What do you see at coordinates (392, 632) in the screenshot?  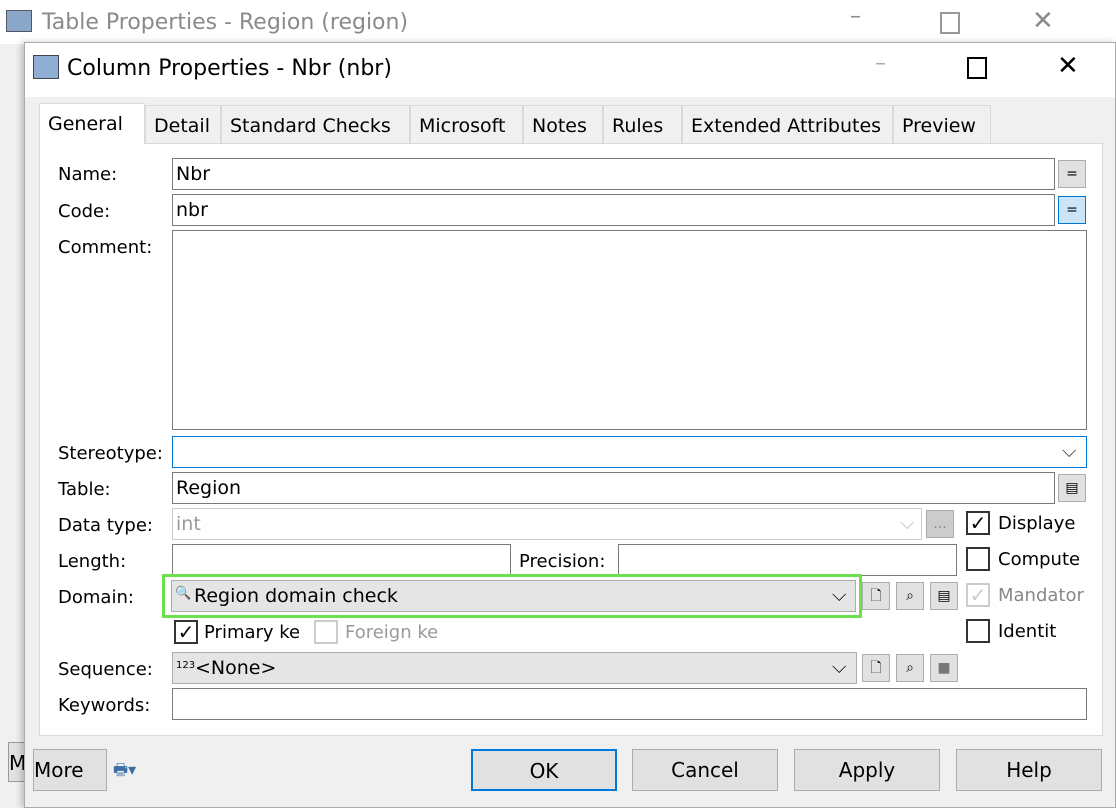 I see `foreign-key-label: Foreign ke` at bounding box center [392, 632].